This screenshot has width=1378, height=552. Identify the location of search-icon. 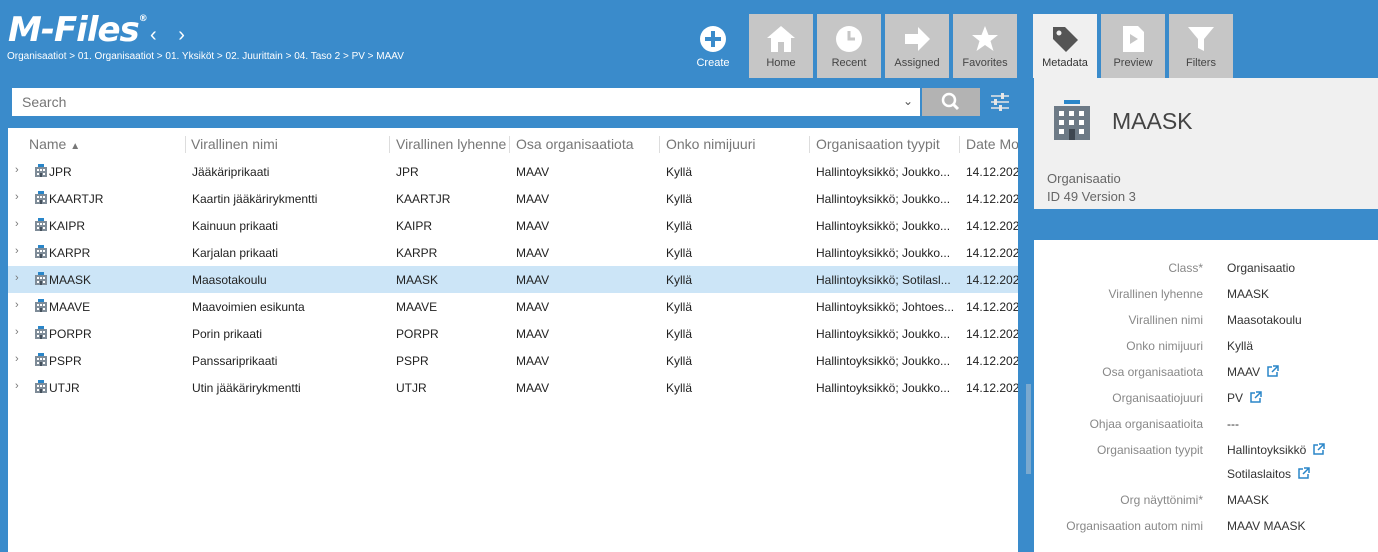
(950, 101).